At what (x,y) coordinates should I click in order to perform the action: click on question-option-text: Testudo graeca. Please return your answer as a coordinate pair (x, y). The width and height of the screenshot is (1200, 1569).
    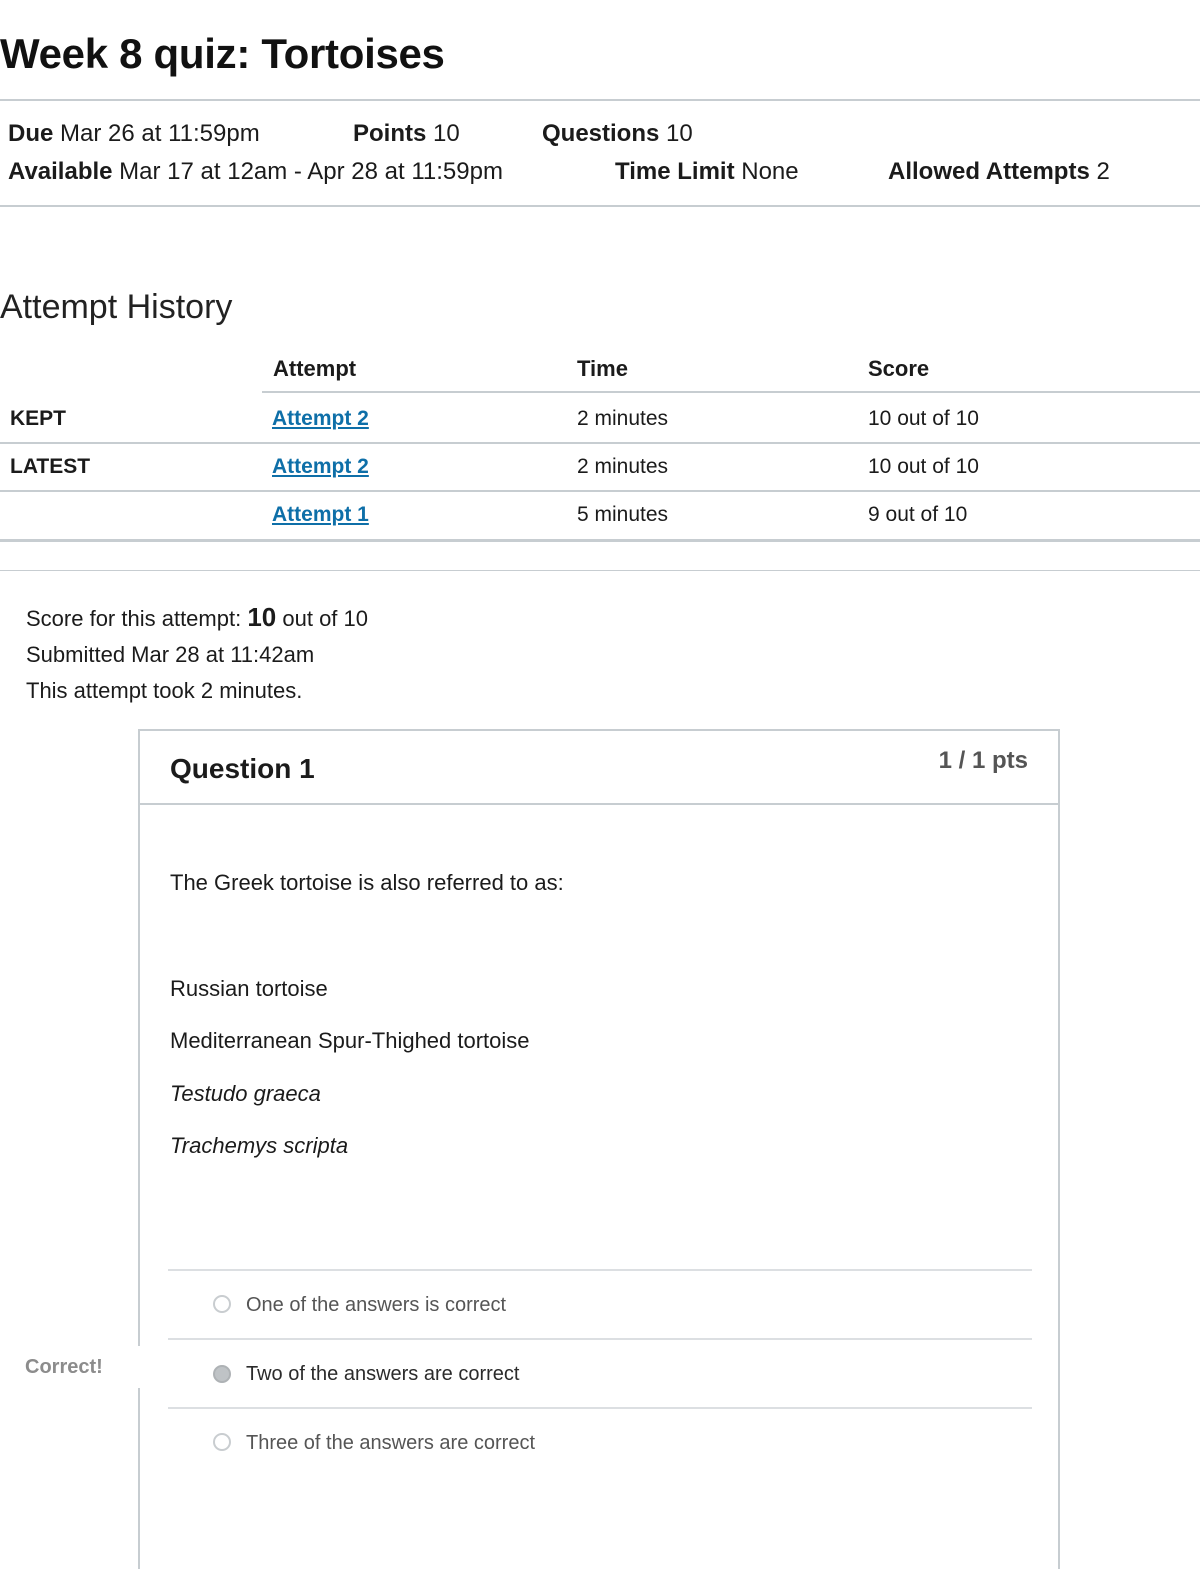
    Looking at the image, I should click on (245, 1093).